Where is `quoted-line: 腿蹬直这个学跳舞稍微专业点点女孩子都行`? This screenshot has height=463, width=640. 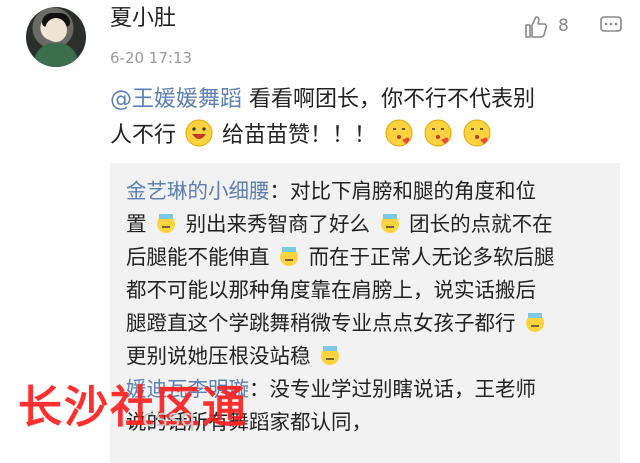 quoted-line: 腿蹬直这个学跳舞稍微专业点点女孩子都行 is located at coordinates (321, 323).